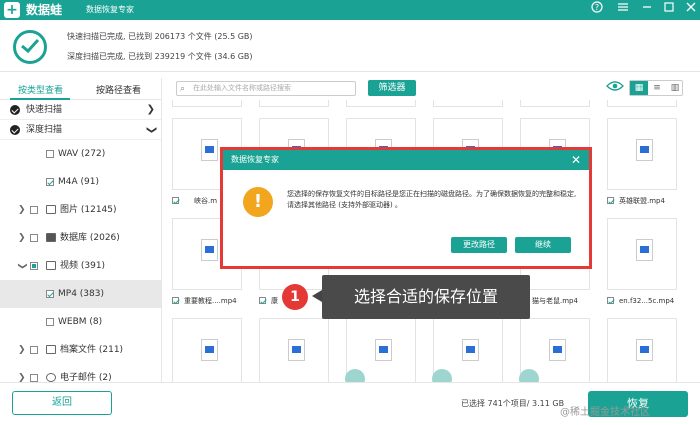 This screenshot has width=700, height=425. Describe the element at coordinates (40, 89) in the screenshot. I see `tab-by-type: 按类型查看` at that location.